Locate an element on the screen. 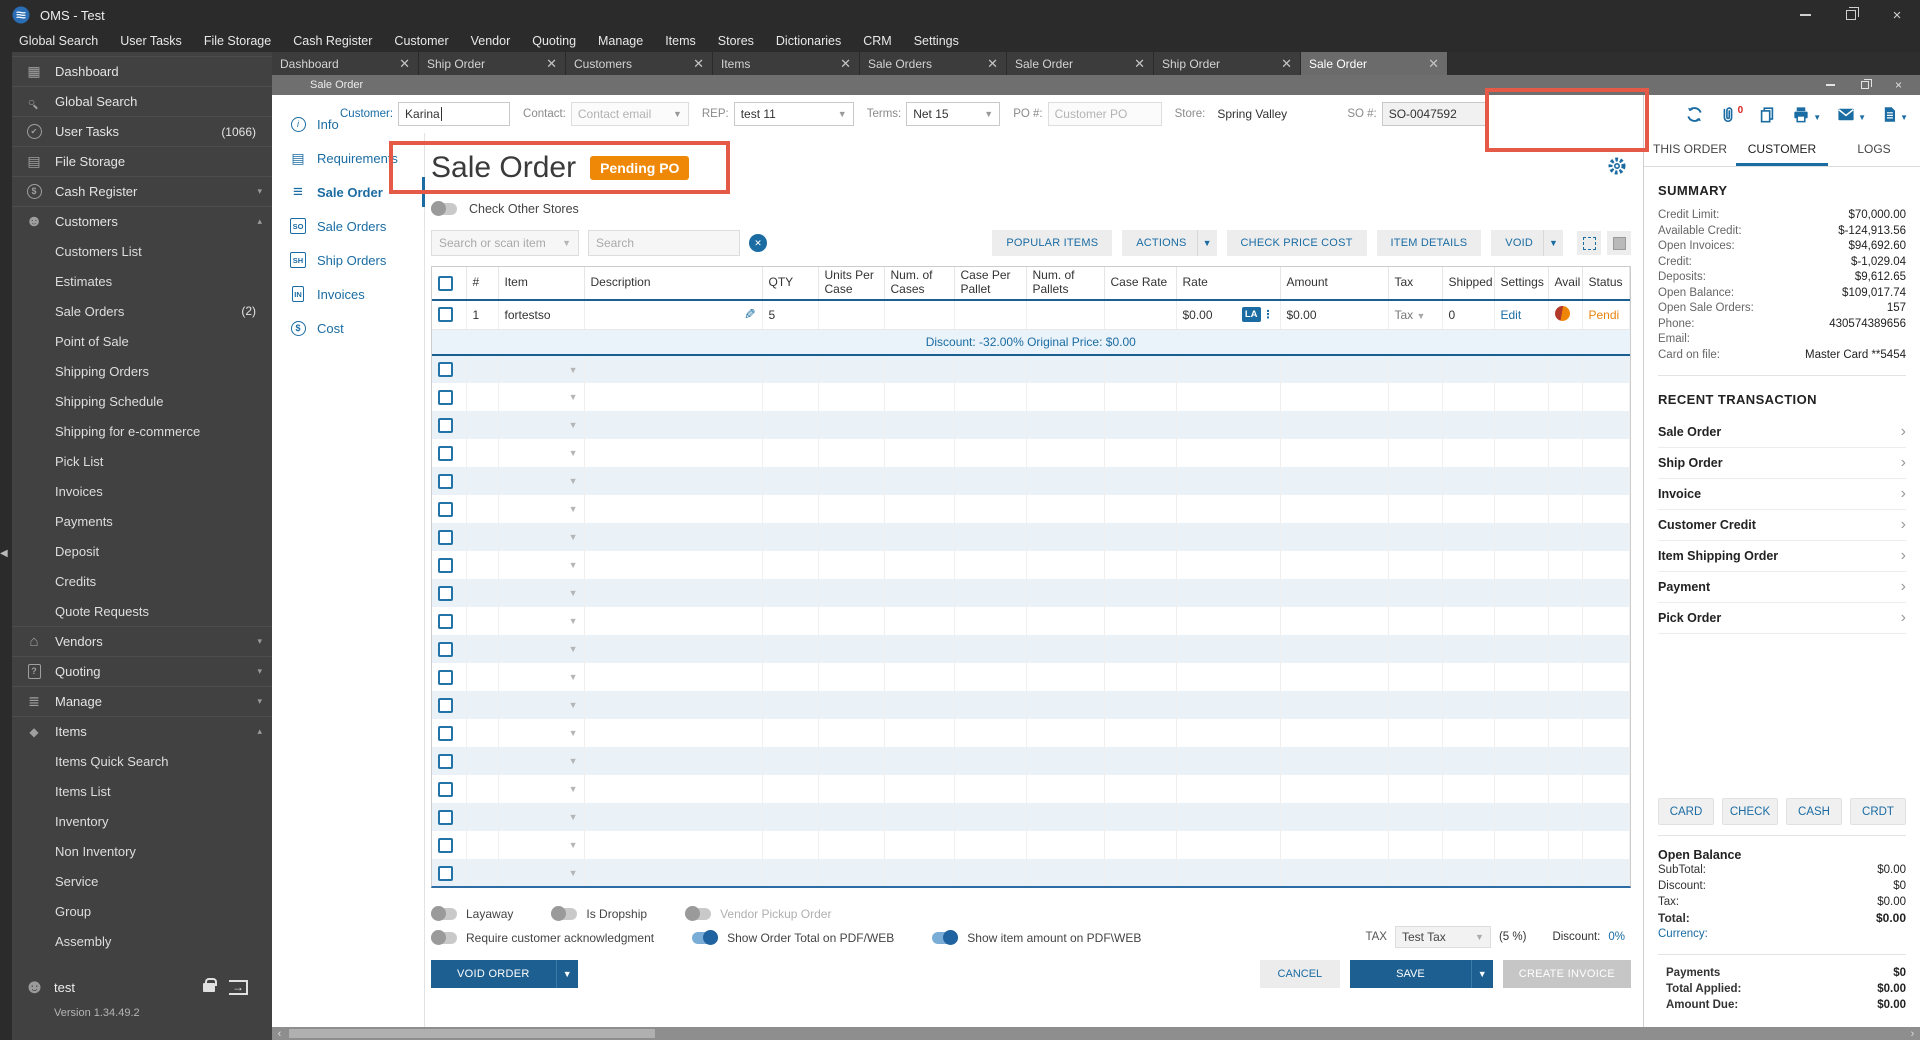 The width and height of the screenshot is (1920, 1040). inner-restore-button is located at coordinates (1866, 84).